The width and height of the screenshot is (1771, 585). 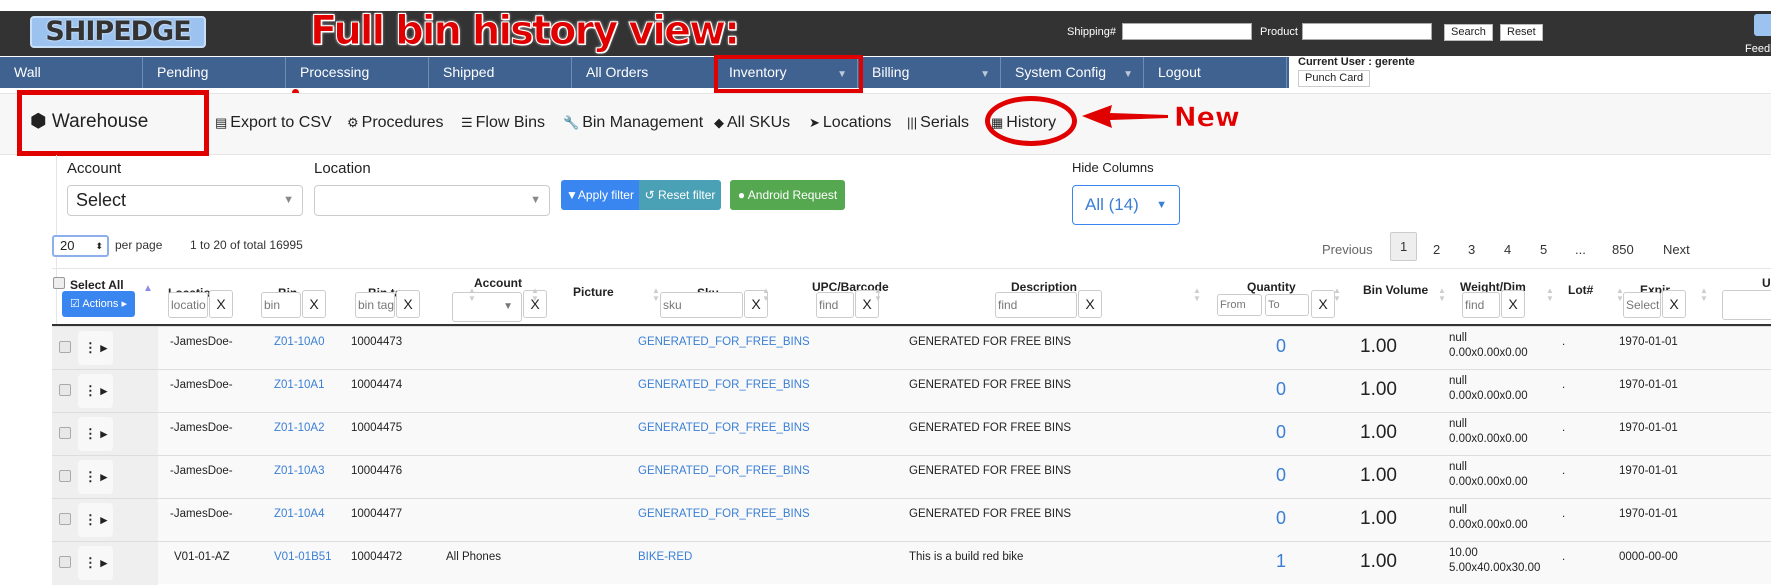 What do you see at coordinates (1521, 32) in the screenshot?
I see `reset-button: Reset` at bounding box center [1521, 32].